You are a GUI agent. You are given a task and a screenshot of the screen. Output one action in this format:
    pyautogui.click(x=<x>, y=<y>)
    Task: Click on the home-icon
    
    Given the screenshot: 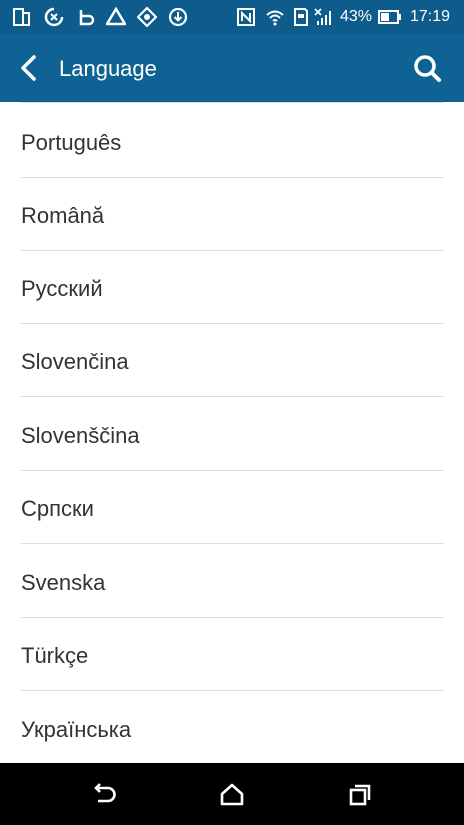 What is the action you would take?
    pyautogui.click(x=232, y=795)
    